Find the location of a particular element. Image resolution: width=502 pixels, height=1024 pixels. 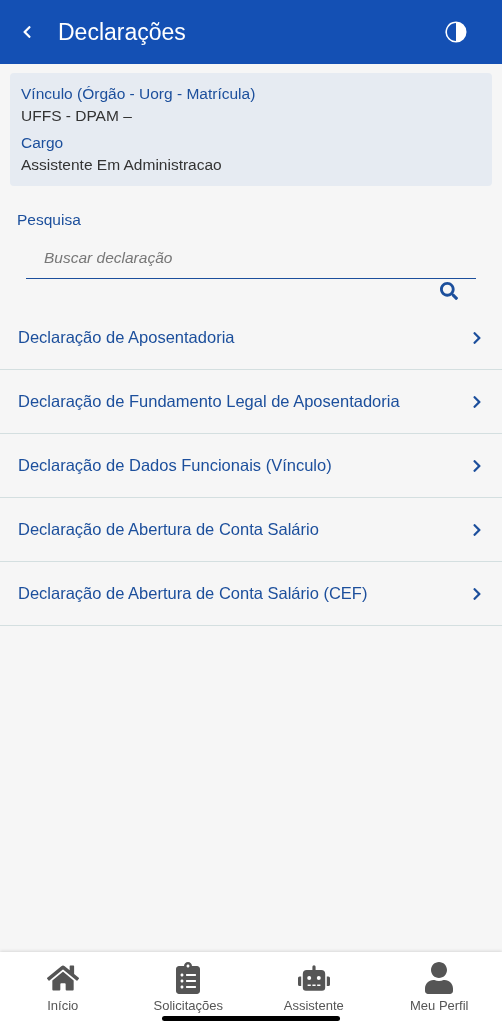

search-field: Buscar declaração is located at coordinates (251, 258).